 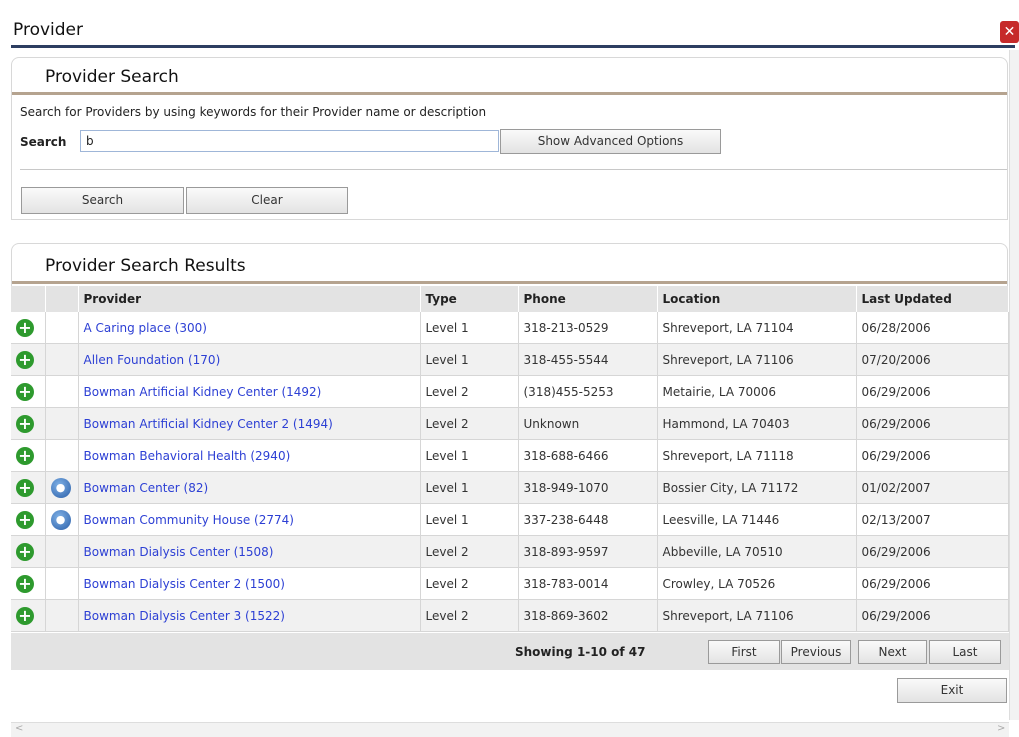 I want to click on phone-cell: 318-949-1070, so click(x=588, y=487).